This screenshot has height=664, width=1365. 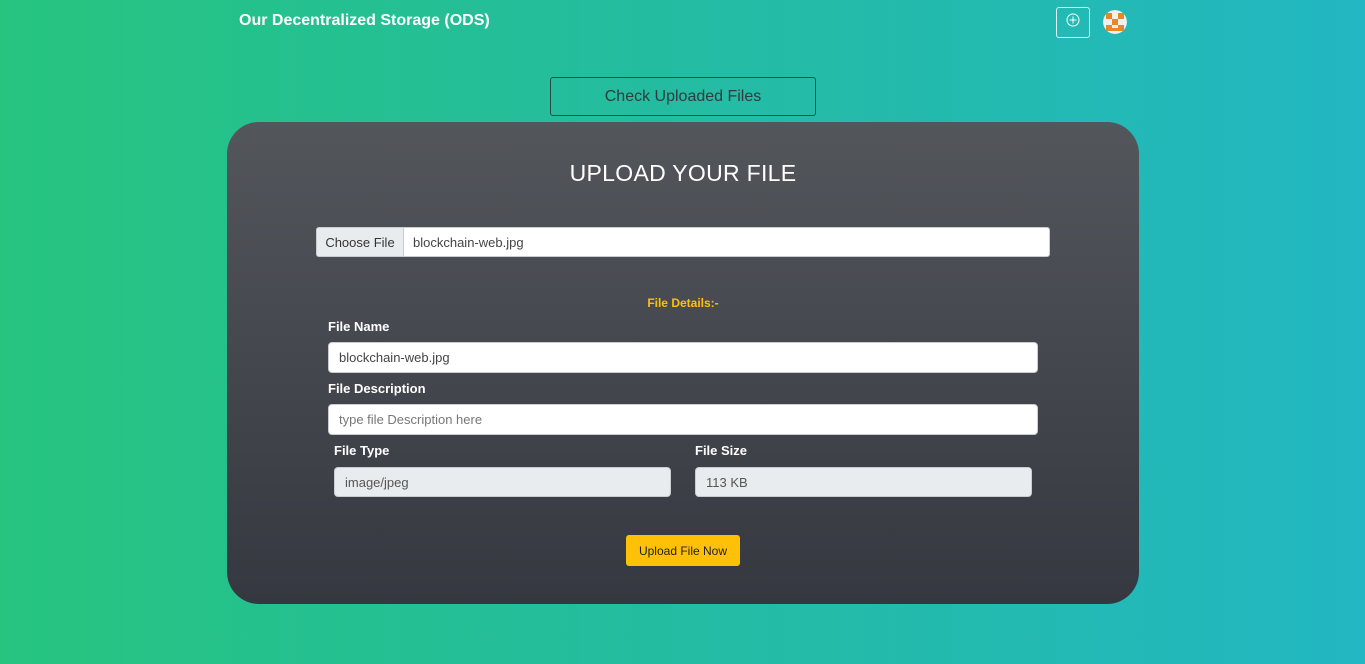 What do you see at coordinates (683, 242) in the screenshot?
I see `file-picker: Choose File blockchain-web.jpg` at bounding box center [683, 242].